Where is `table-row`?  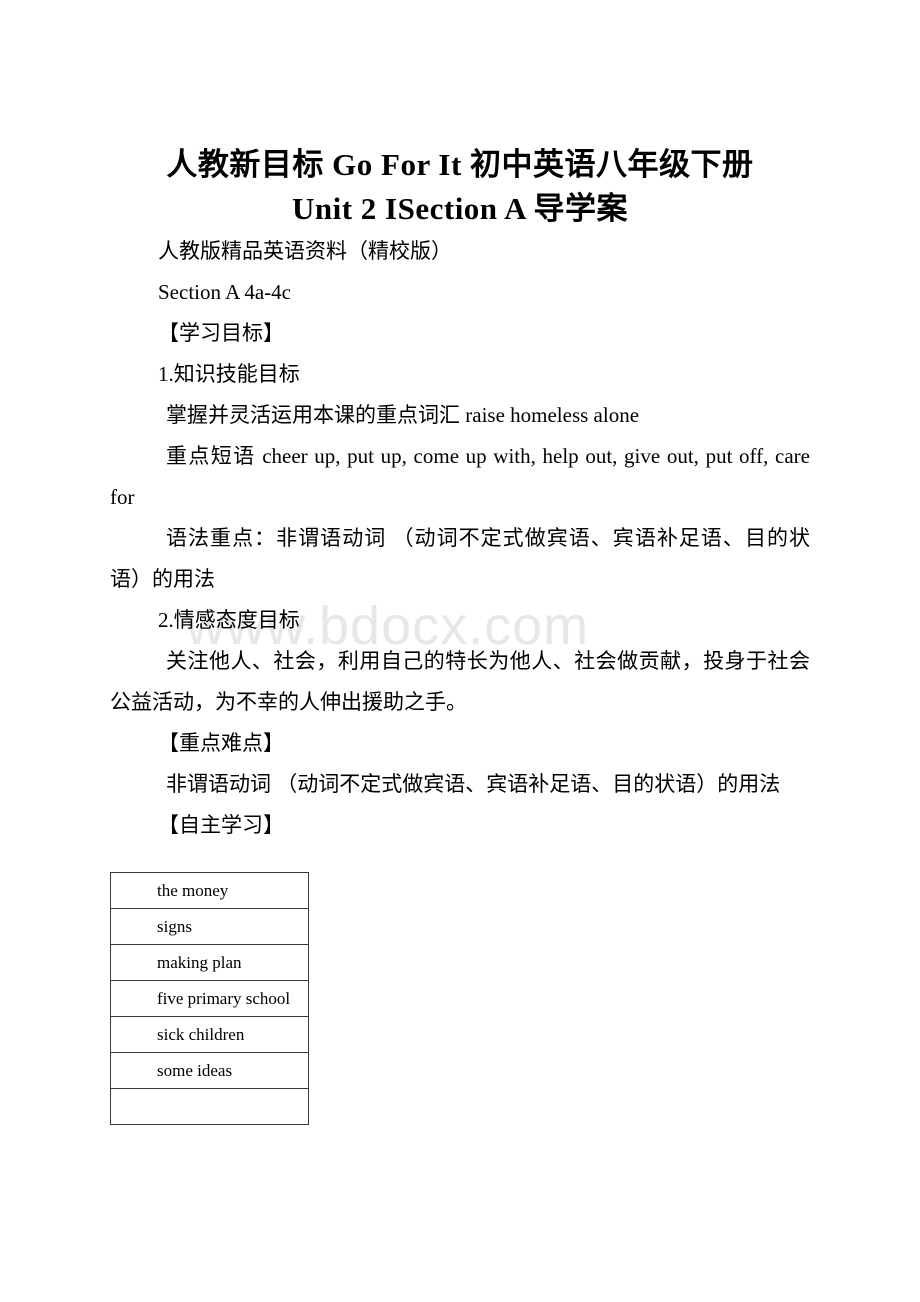 table-row is located at coordinates (209, 1106).